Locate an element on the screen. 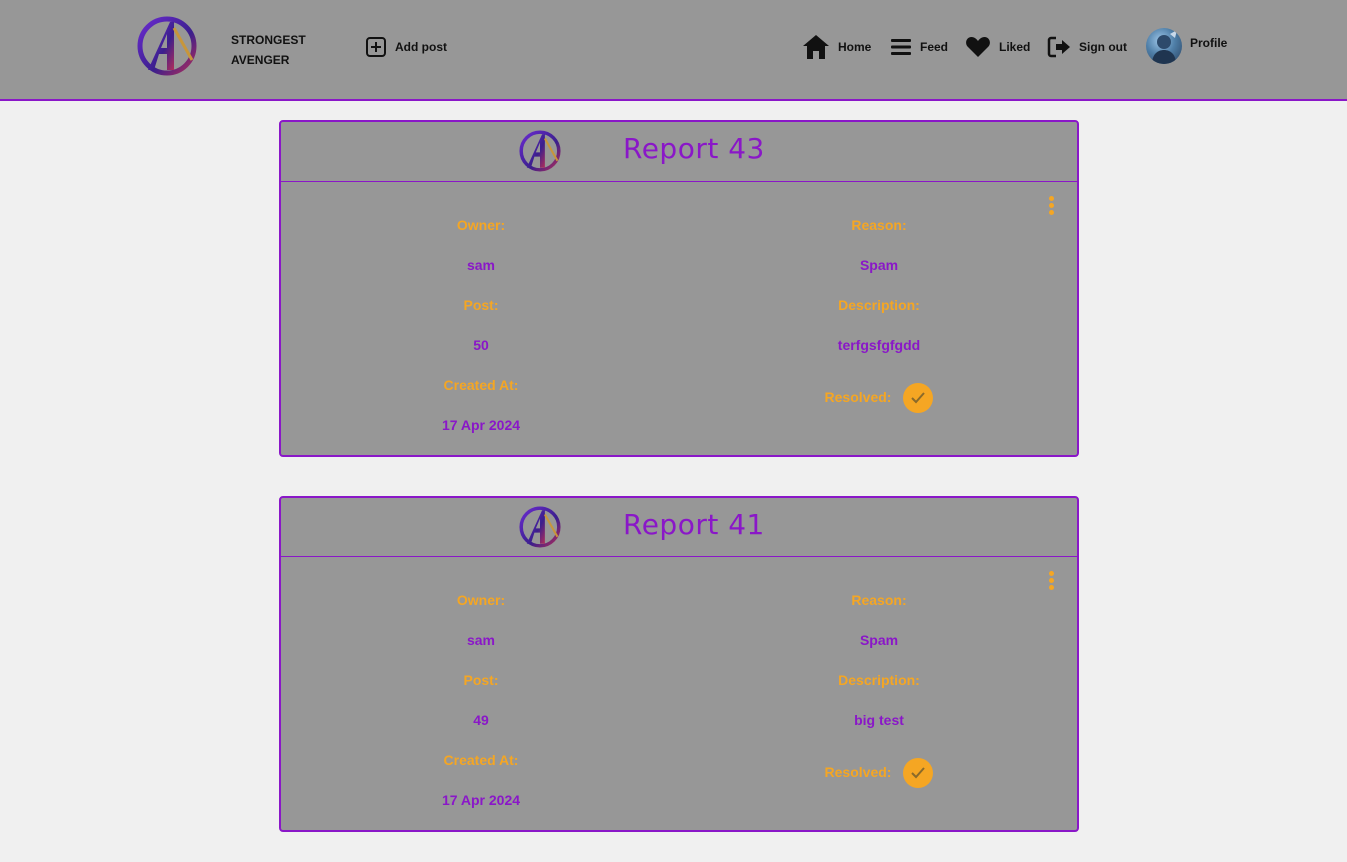 This screenshot has width=1347, height=862. report-title: Report 41 is located at coordinates (694, 524).